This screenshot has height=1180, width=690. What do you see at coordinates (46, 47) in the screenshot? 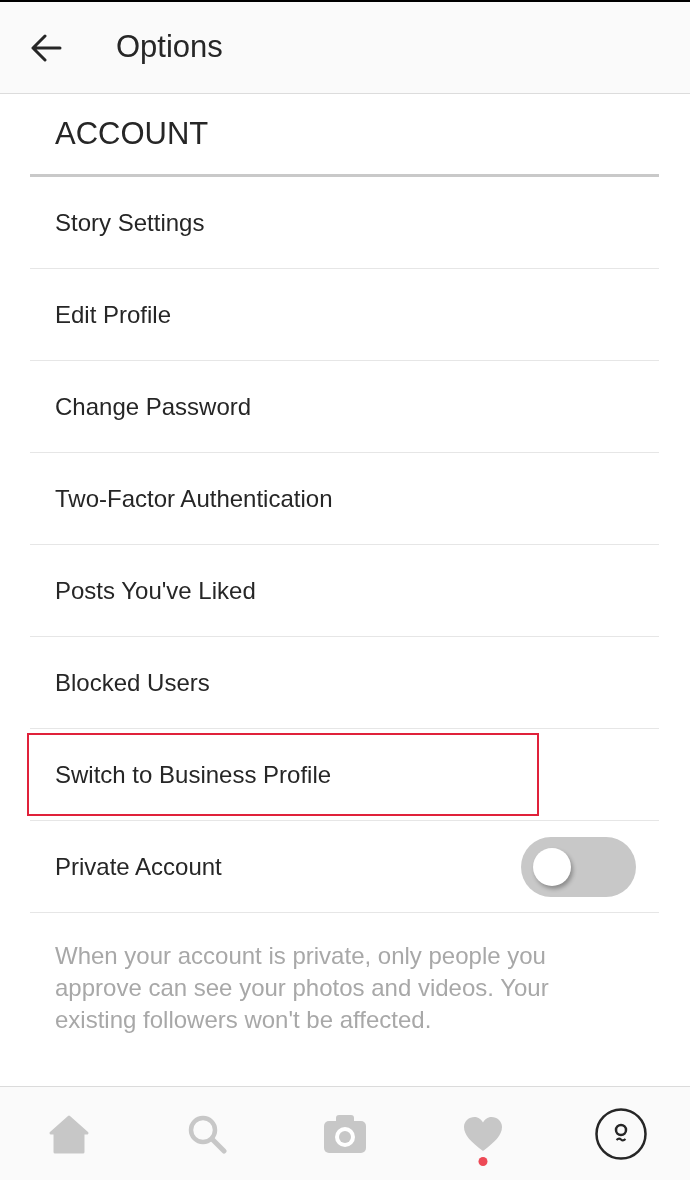
I see `back-arrow-icon` at bounding box center [46, 47].